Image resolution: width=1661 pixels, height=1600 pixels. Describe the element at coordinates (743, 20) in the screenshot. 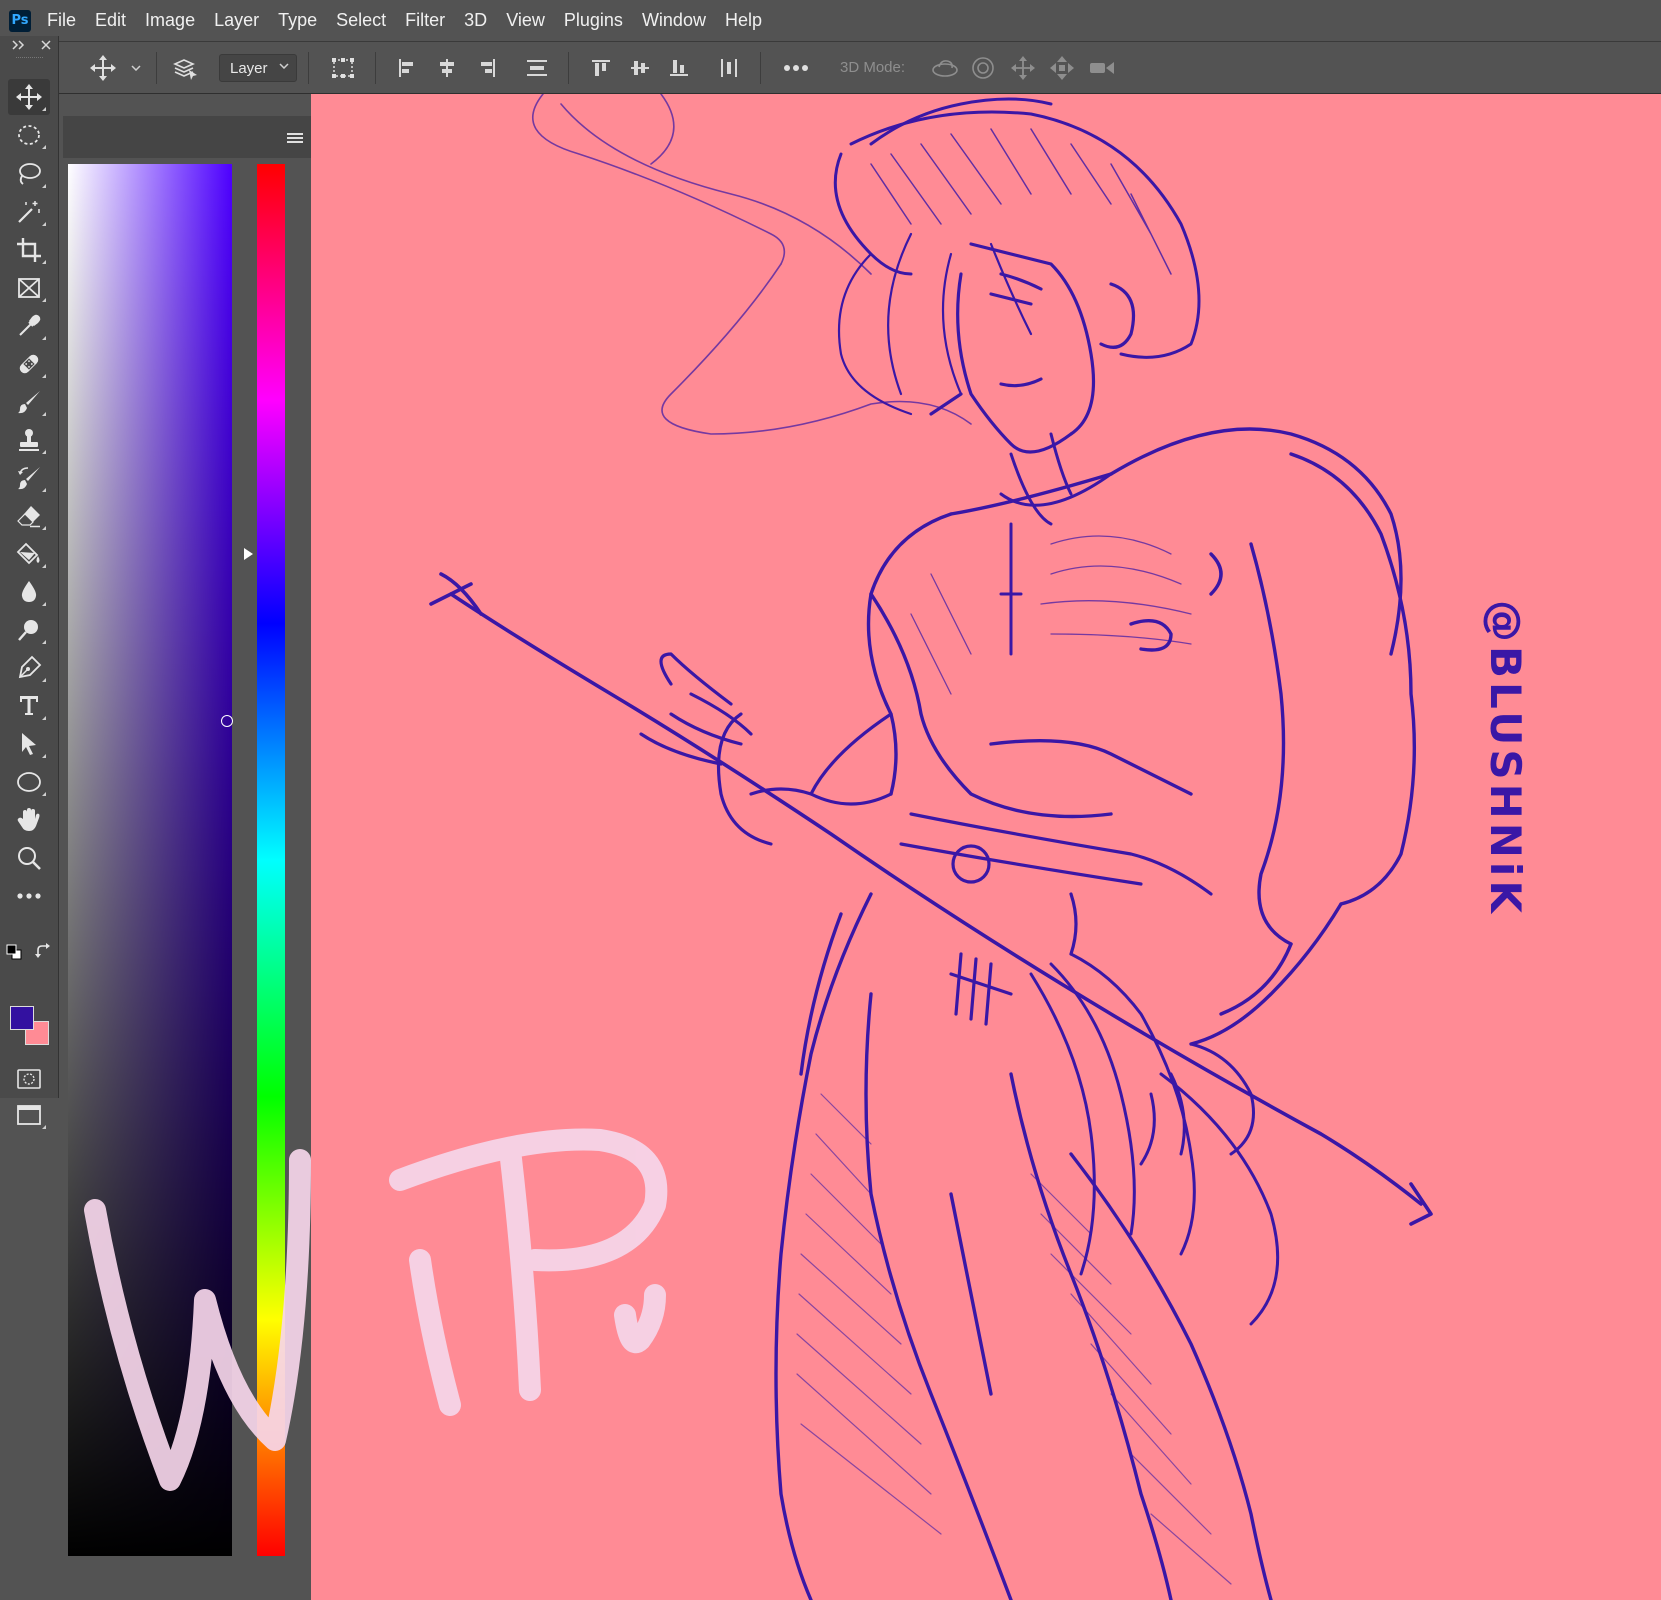

I see `menu-help: Help` at that location.